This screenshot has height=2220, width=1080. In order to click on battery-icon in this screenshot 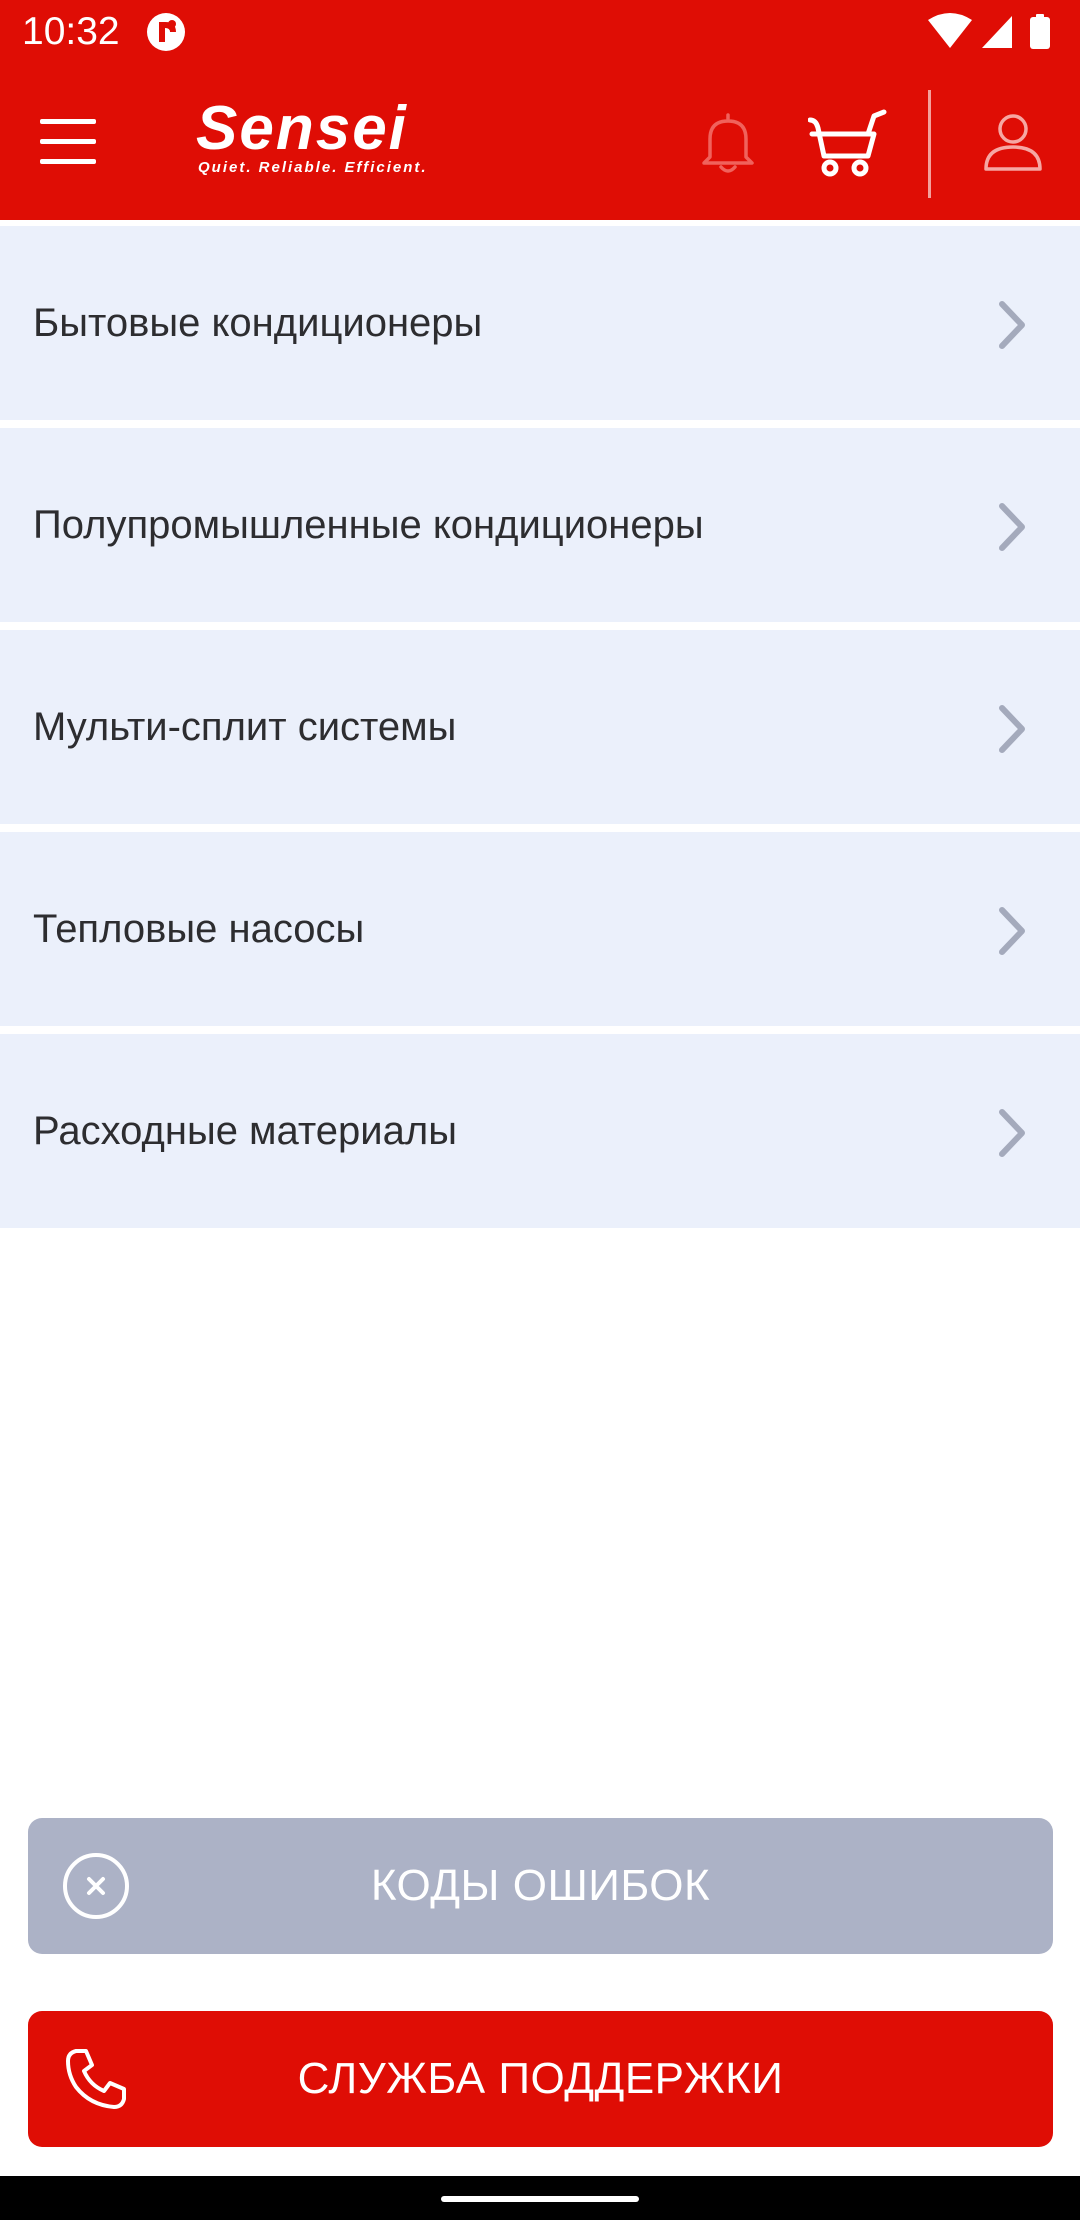, I will do `click(1040, 31)`.